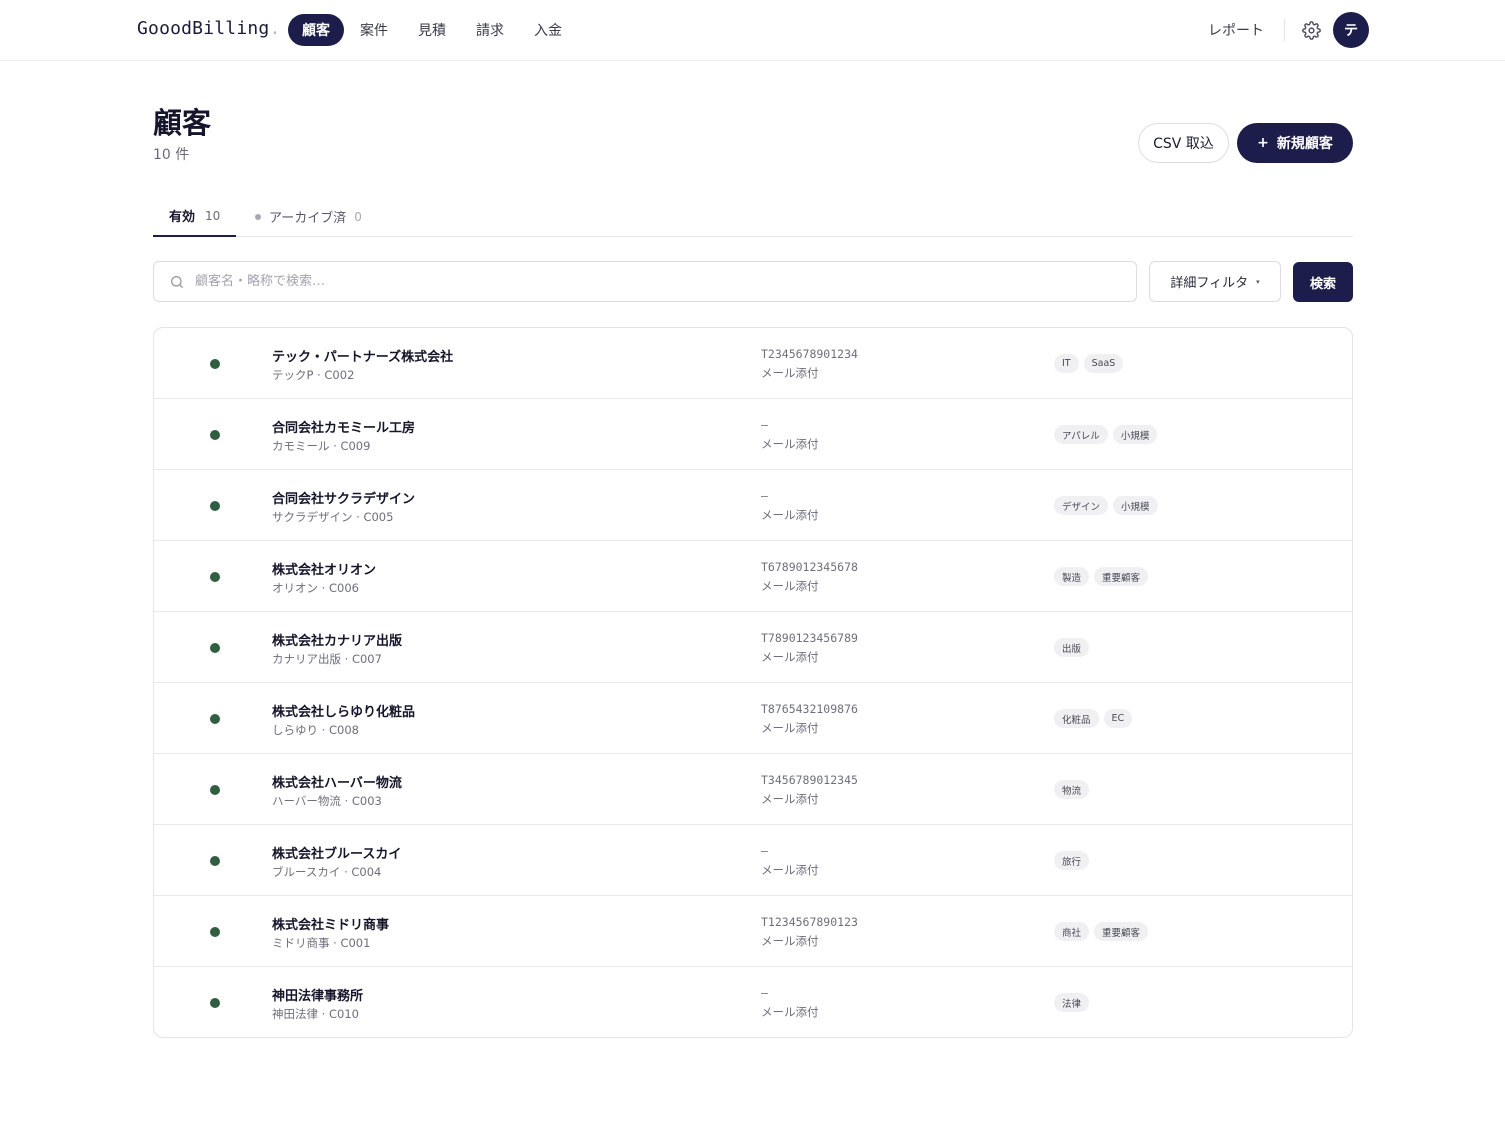 The height and width of the screenshot is (1133, 1505). I want to click on tag-list: 出版, so click(1072, 647).